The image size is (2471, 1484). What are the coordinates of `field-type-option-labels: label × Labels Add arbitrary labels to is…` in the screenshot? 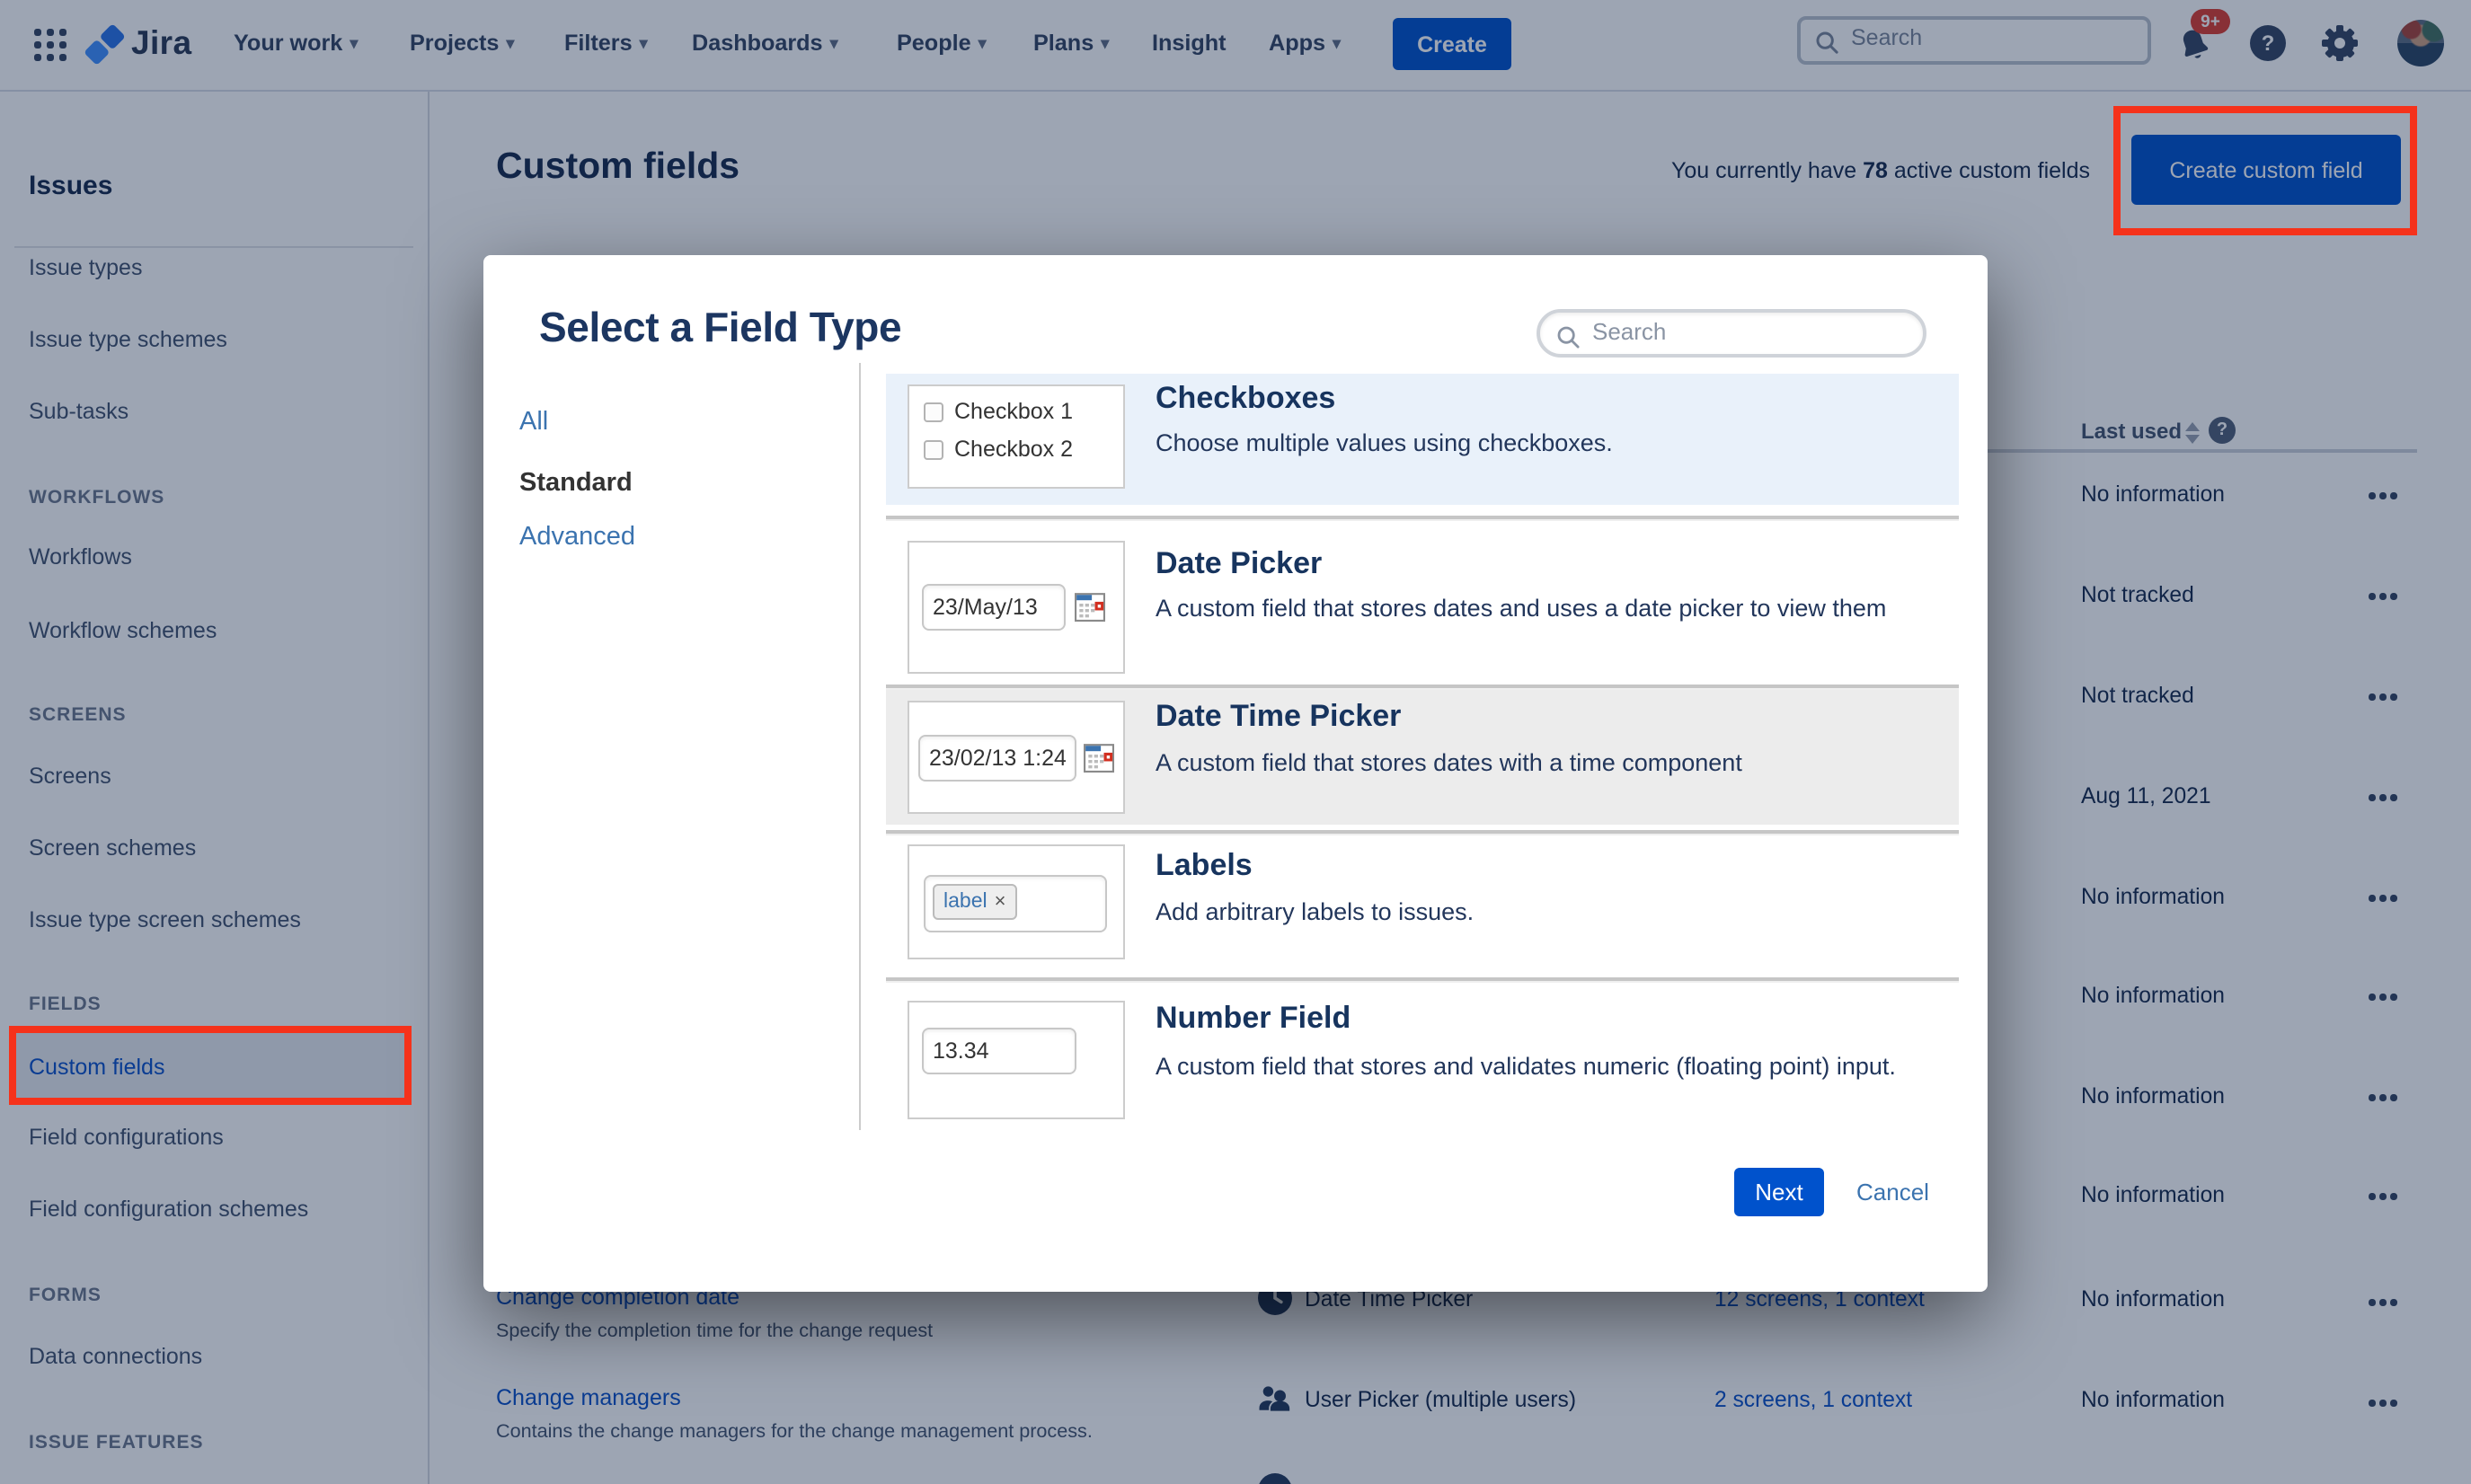 It's located at (1422, 902).